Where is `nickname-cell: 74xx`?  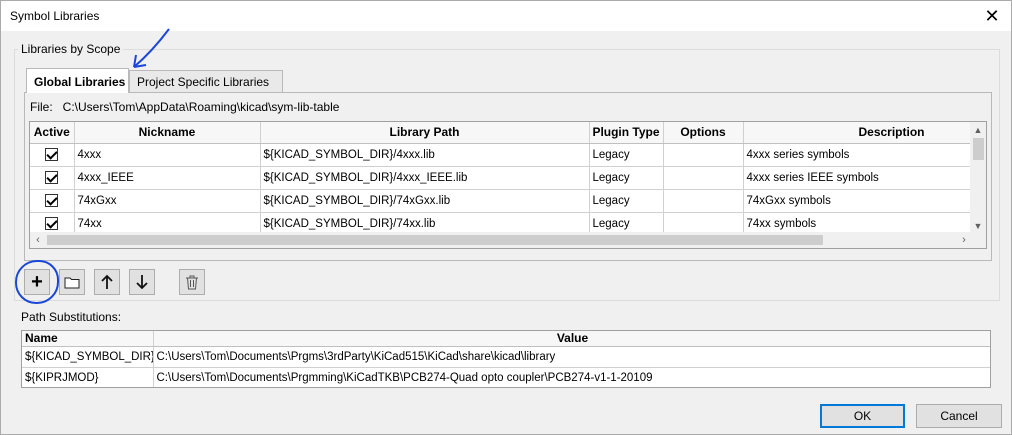
nickname-cell: 74xx is located at coordinates (167, 223).